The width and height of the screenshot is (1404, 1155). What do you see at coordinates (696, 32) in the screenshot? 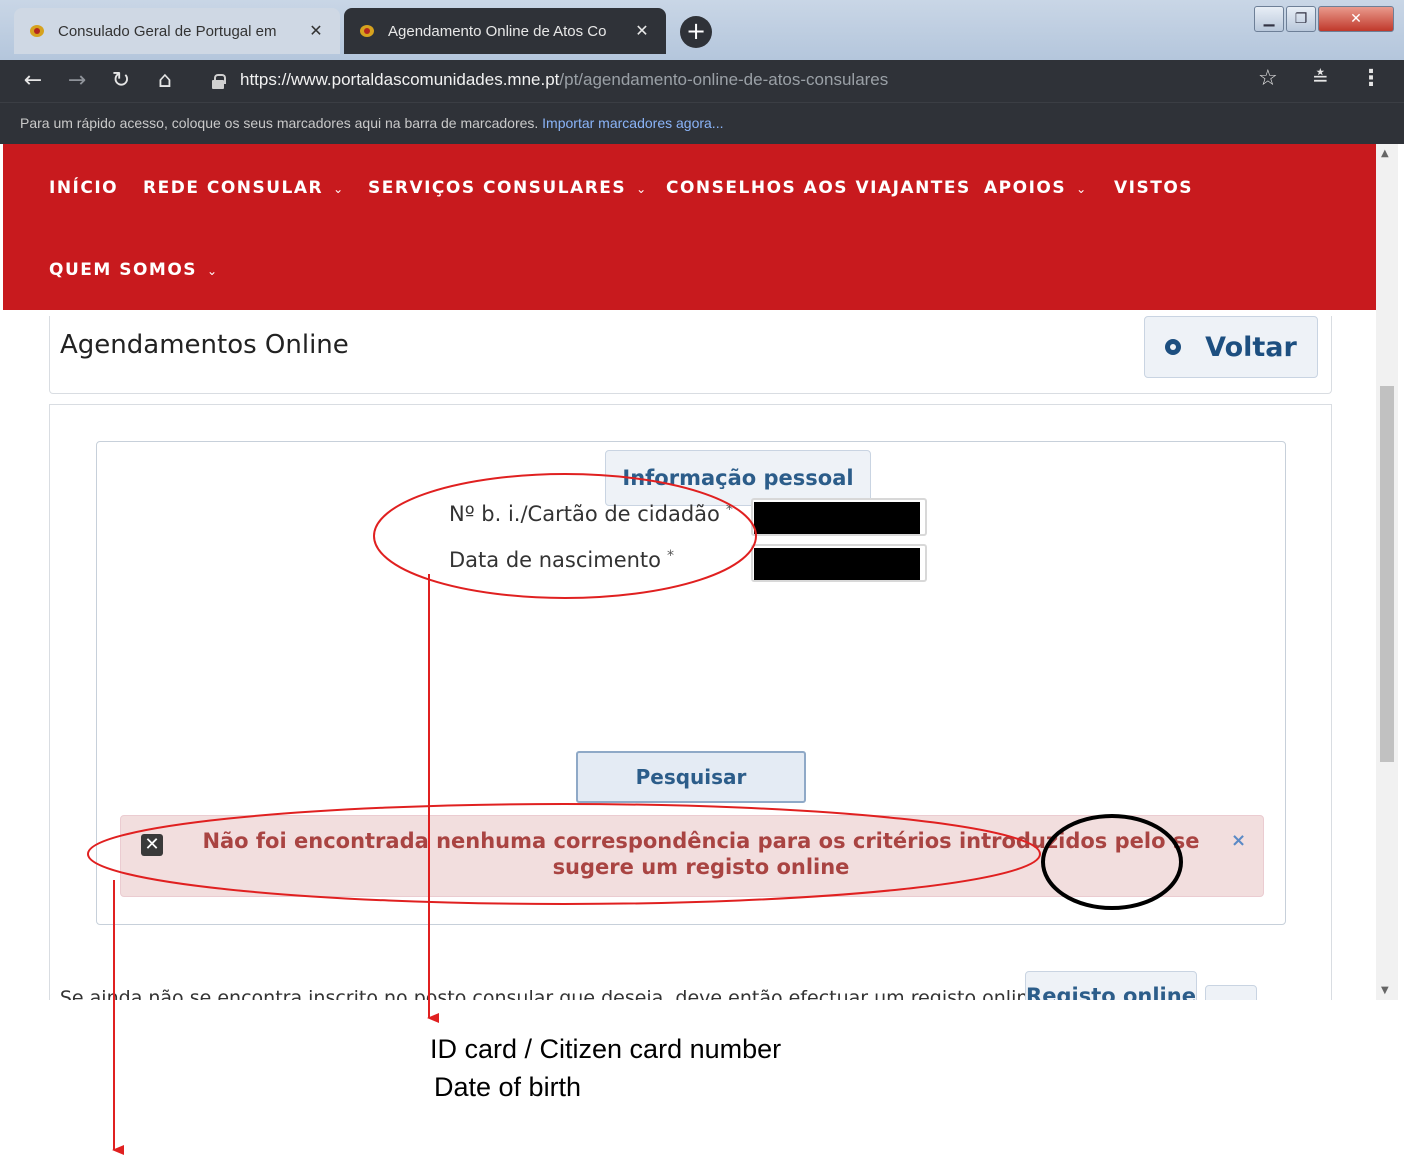
I see `new-tab-button: +` at bounding box center [696, 32].